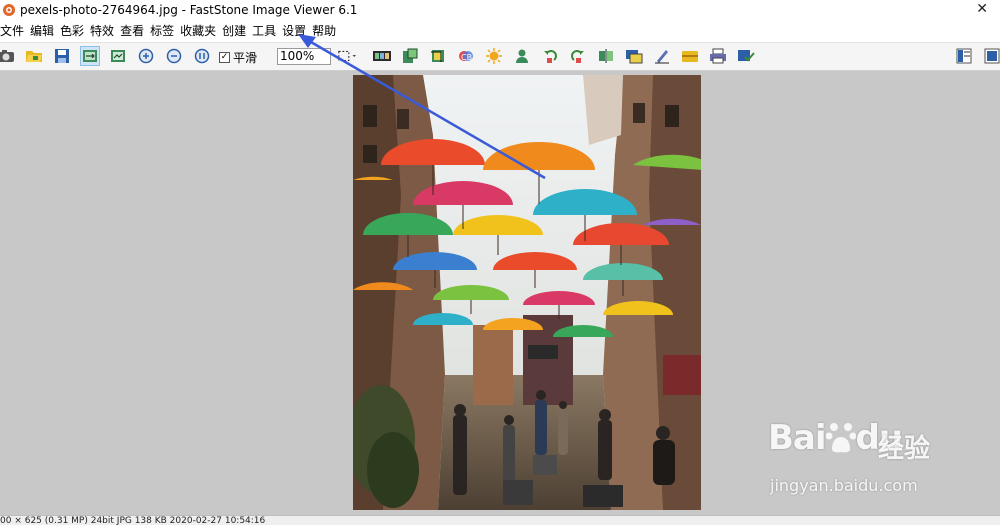 The width and height of the screenshot is (1000, 525). I want to click on zoom-field: 100%, so click(304, 56).